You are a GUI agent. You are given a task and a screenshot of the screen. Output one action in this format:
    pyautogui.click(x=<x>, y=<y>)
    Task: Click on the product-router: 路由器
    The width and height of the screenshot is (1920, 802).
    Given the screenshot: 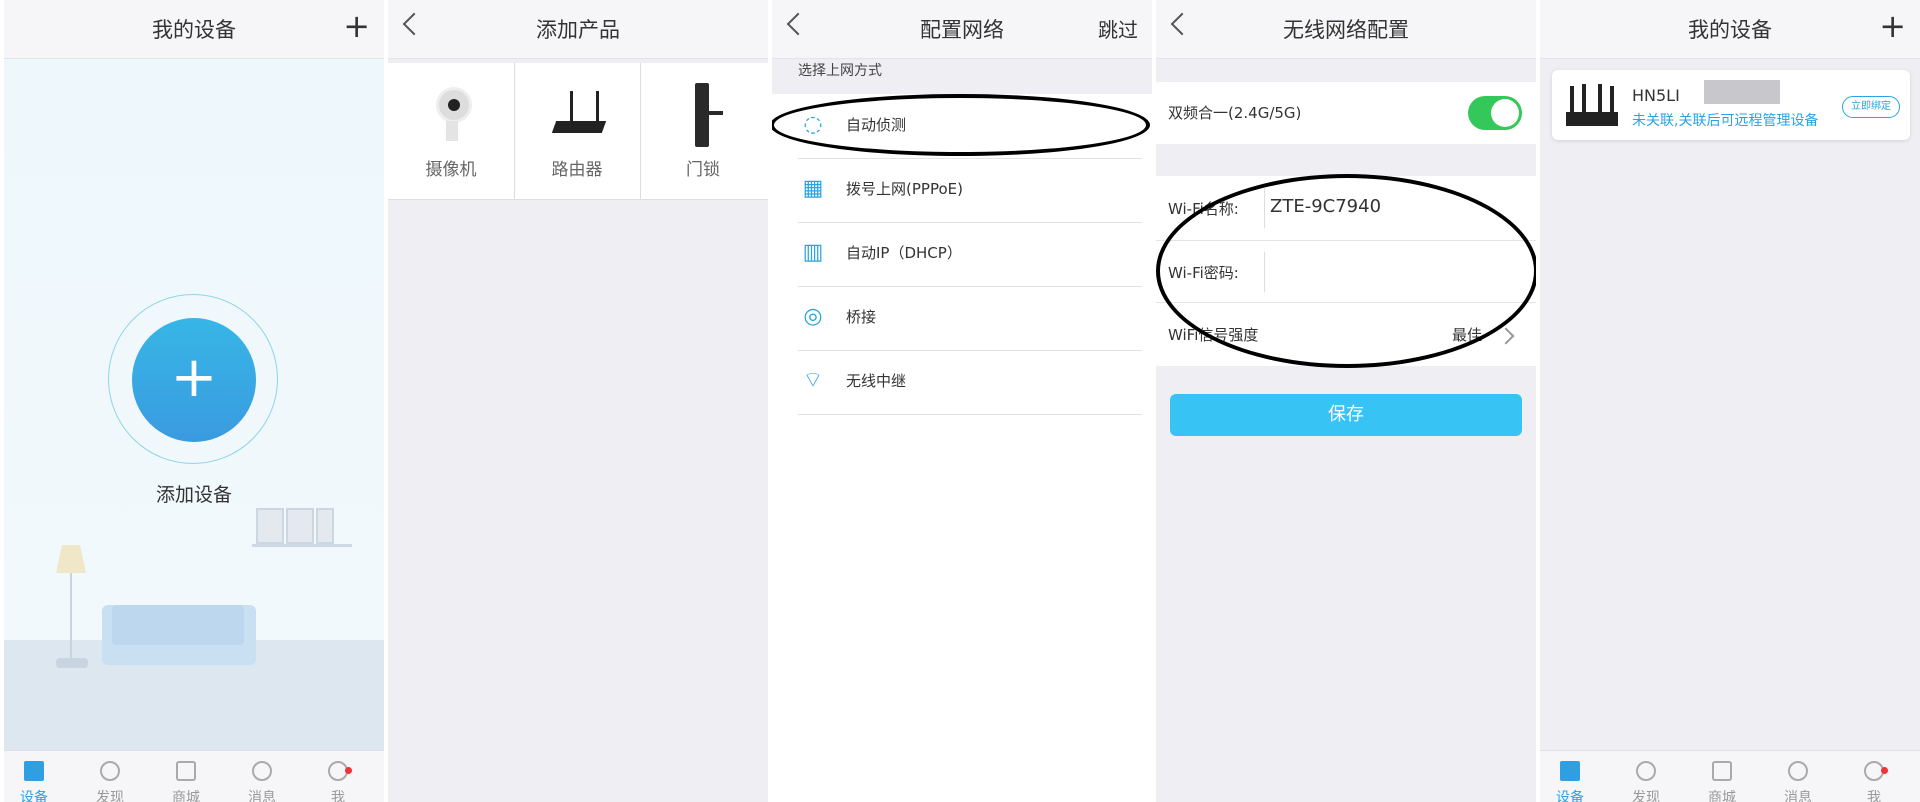 What is the action you would take?
    pyautogui.click(x=577, y=131)
    